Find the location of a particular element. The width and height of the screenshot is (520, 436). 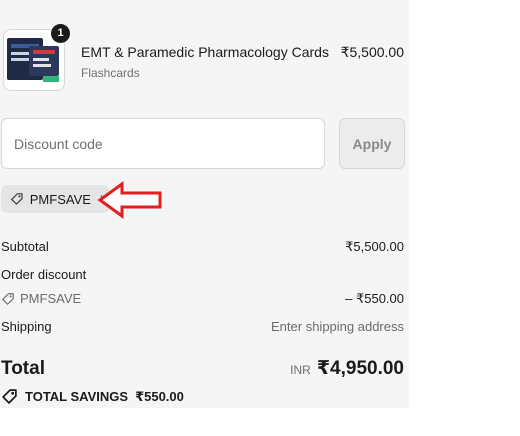

product-type: Flashcards is located at coordinates (110, 73).